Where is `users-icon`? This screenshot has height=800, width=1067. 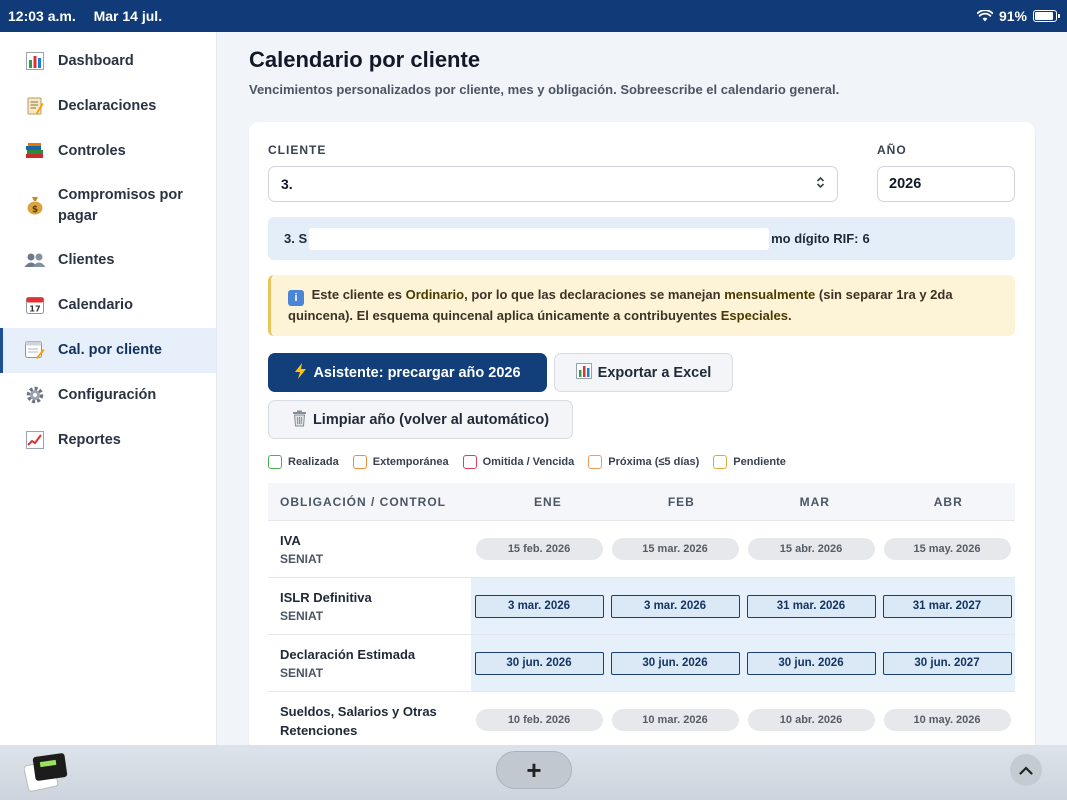
users-icon is located at coordinates (35, 260).